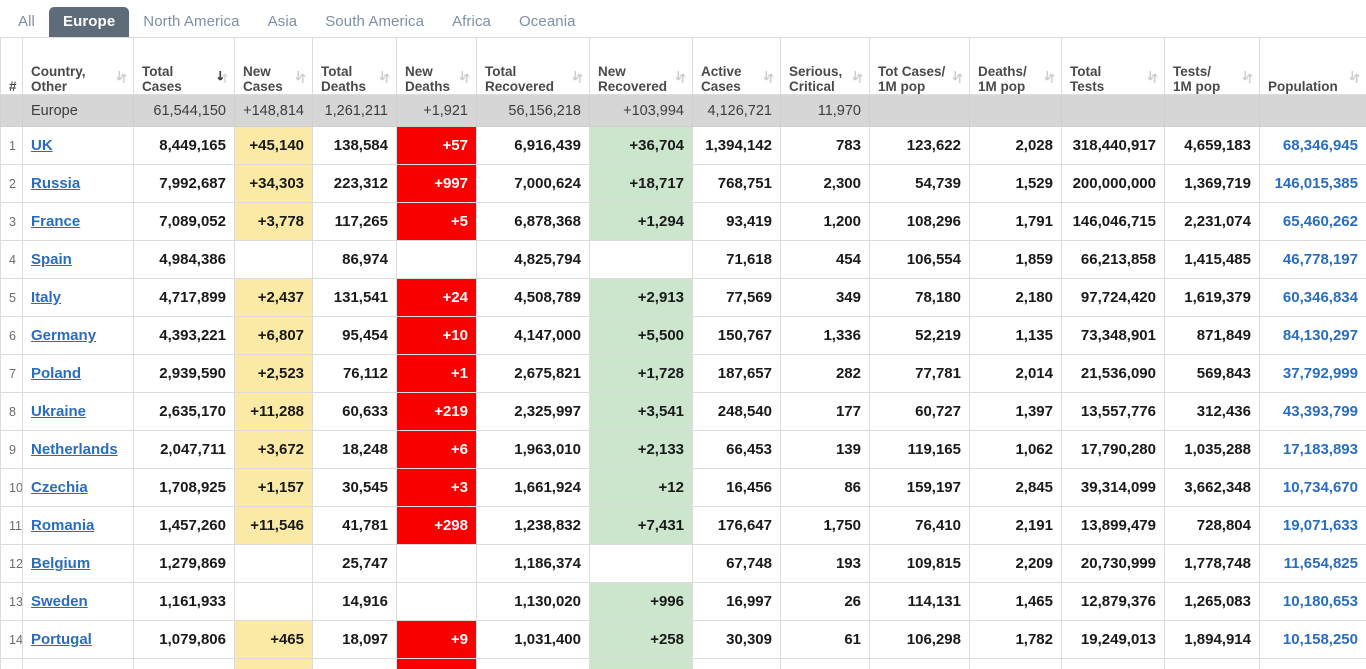 Image resolution: width=1366 pixels, height=669 pixels. What do you see at coordinates (1212, 66) in the screenshot?
I see `column-header-tests_1m: Tests/1M pop` at bounding box center [1212, 66].